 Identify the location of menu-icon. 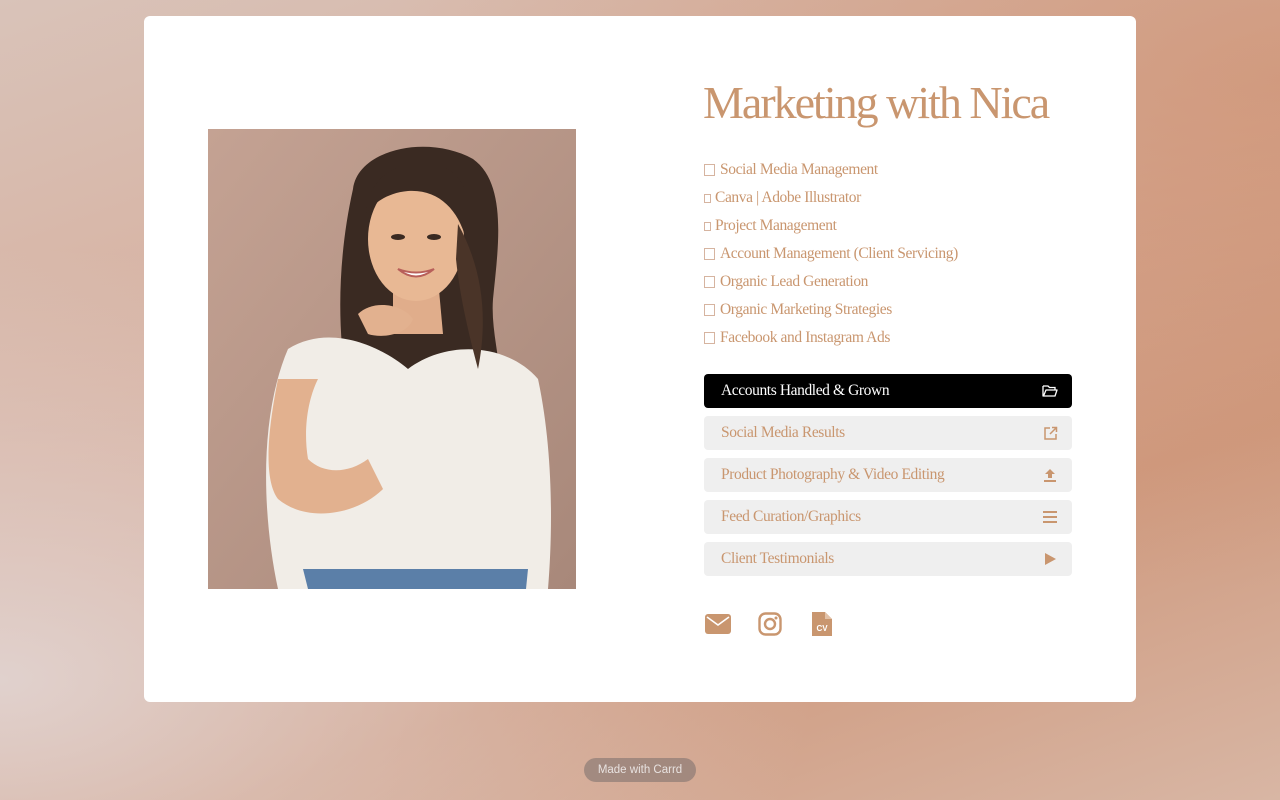
(1050, 517).